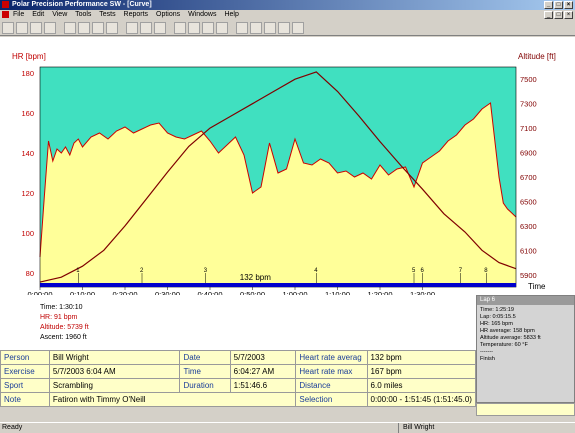  What do you see at coordinates (222, 27) in the screenshot?
I see `info-icon` at bounding box center [222, 27].